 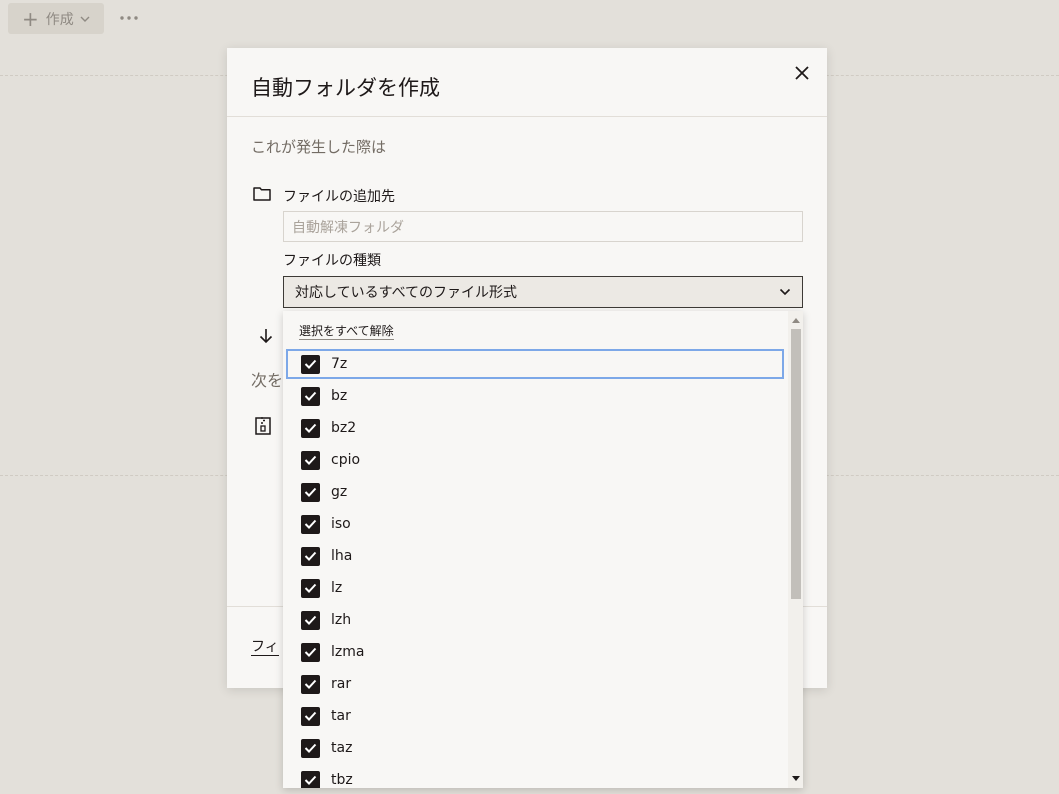 What do you see at coordinates (535, 460) in the screenshot?
I see `file-type-option: cpio` at bounding box center [535, 460].